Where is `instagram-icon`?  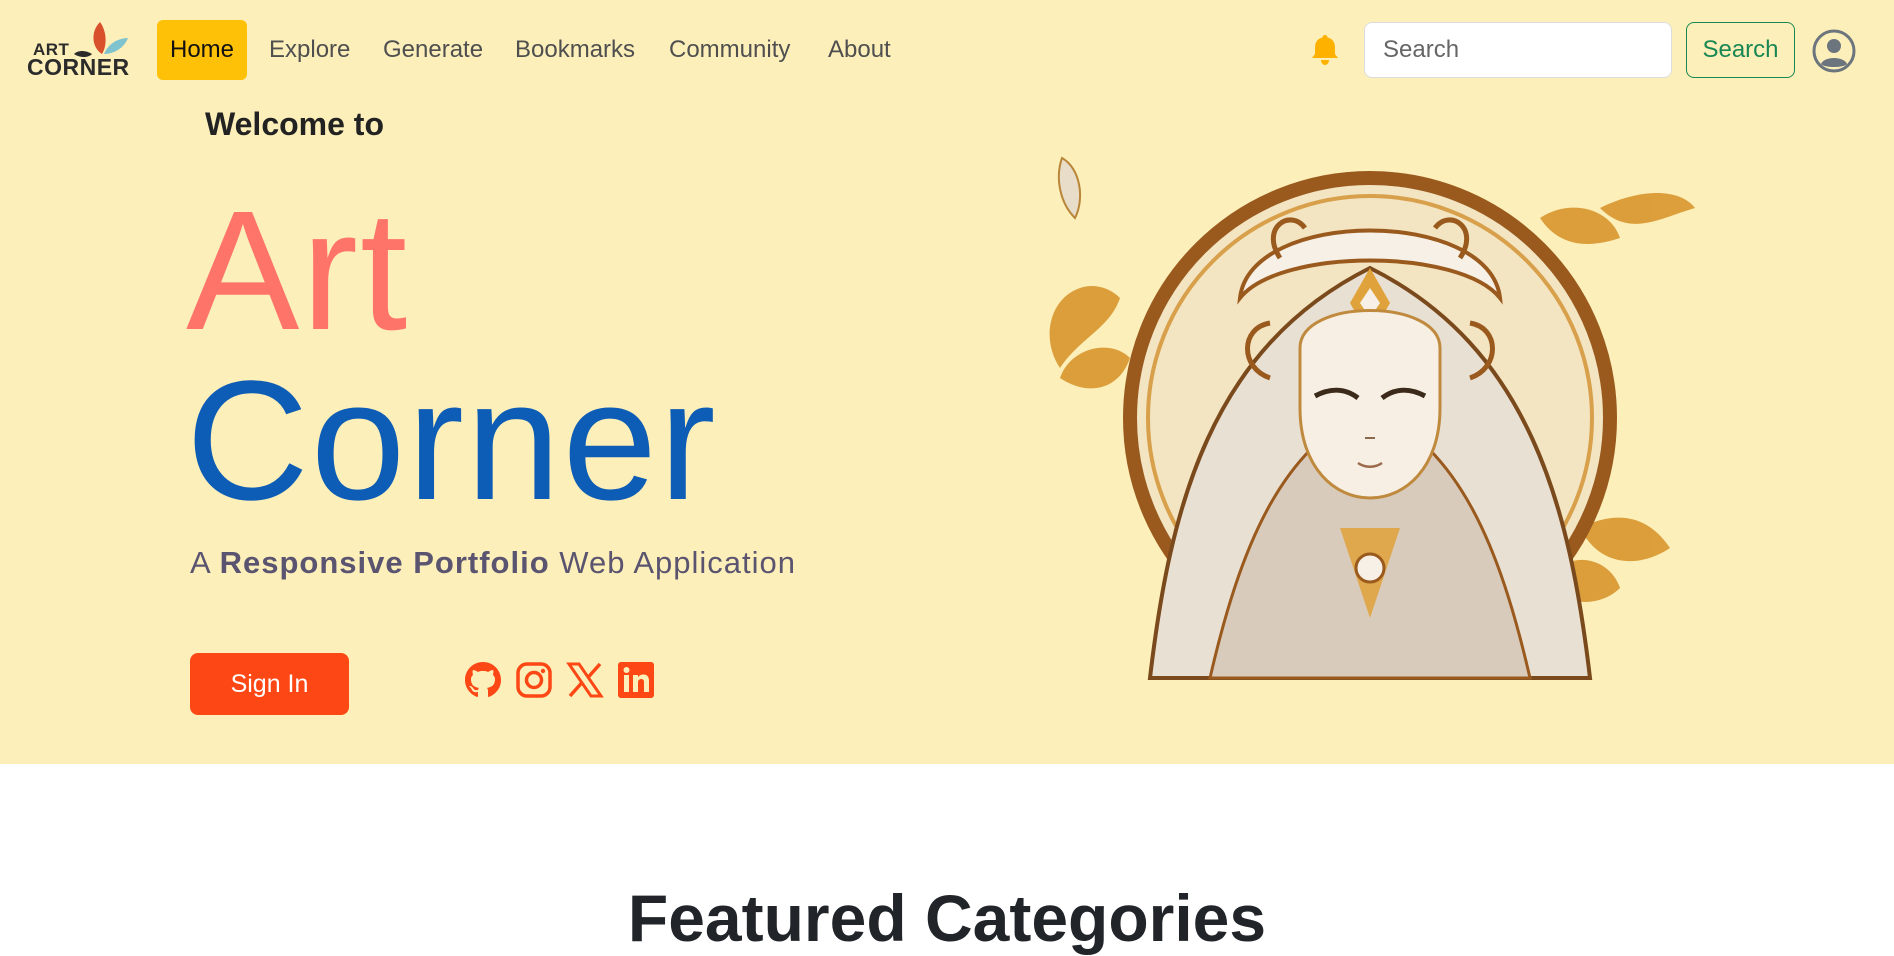 instagram-icon is located at coordinates (534, 680).